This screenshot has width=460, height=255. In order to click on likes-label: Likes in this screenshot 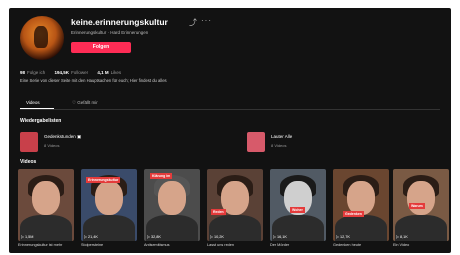, I will do `click(116, 72)`.